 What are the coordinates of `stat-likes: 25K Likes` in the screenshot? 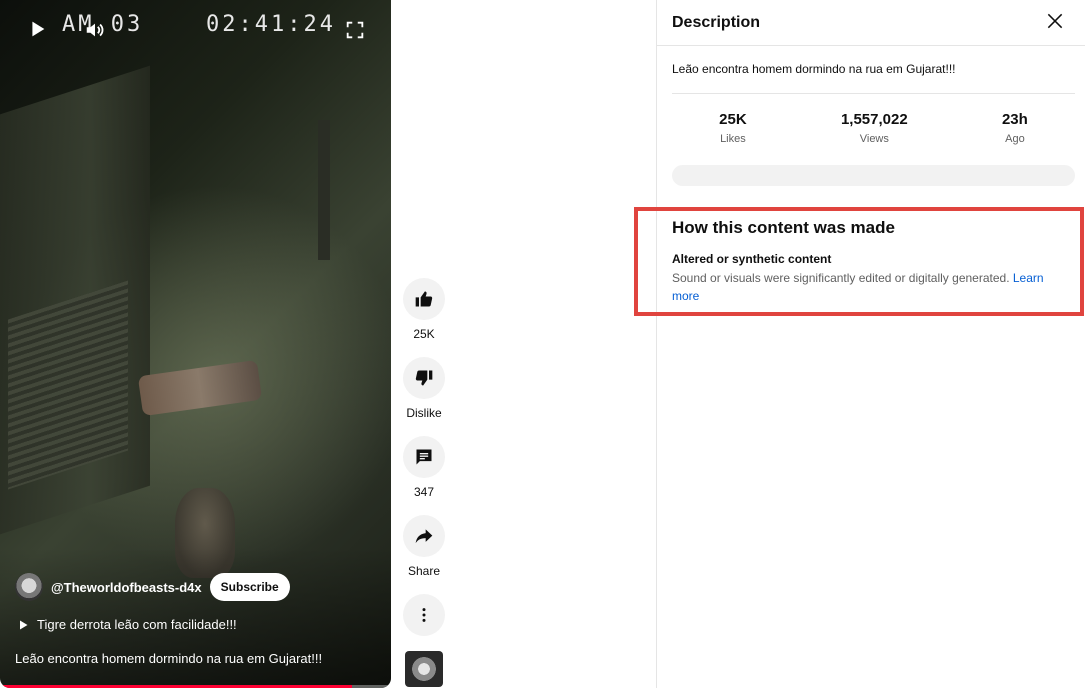 It's located at (733, 128).